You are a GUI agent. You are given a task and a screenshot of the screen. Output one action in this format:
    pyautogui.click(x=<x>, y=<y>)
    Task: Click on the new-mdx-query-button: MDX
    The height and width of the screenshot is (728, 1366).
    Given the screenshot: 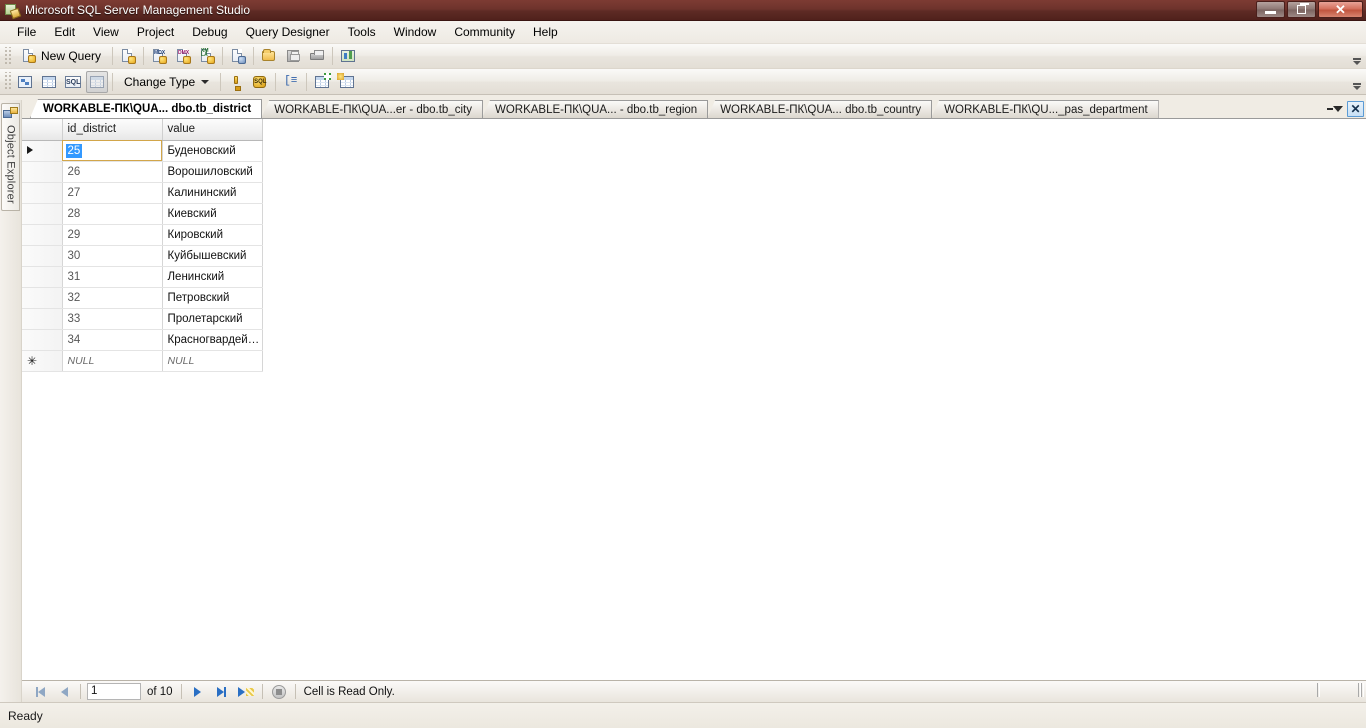 What is the action you would take?
    pyautogui.click(x=159, y=56)
    